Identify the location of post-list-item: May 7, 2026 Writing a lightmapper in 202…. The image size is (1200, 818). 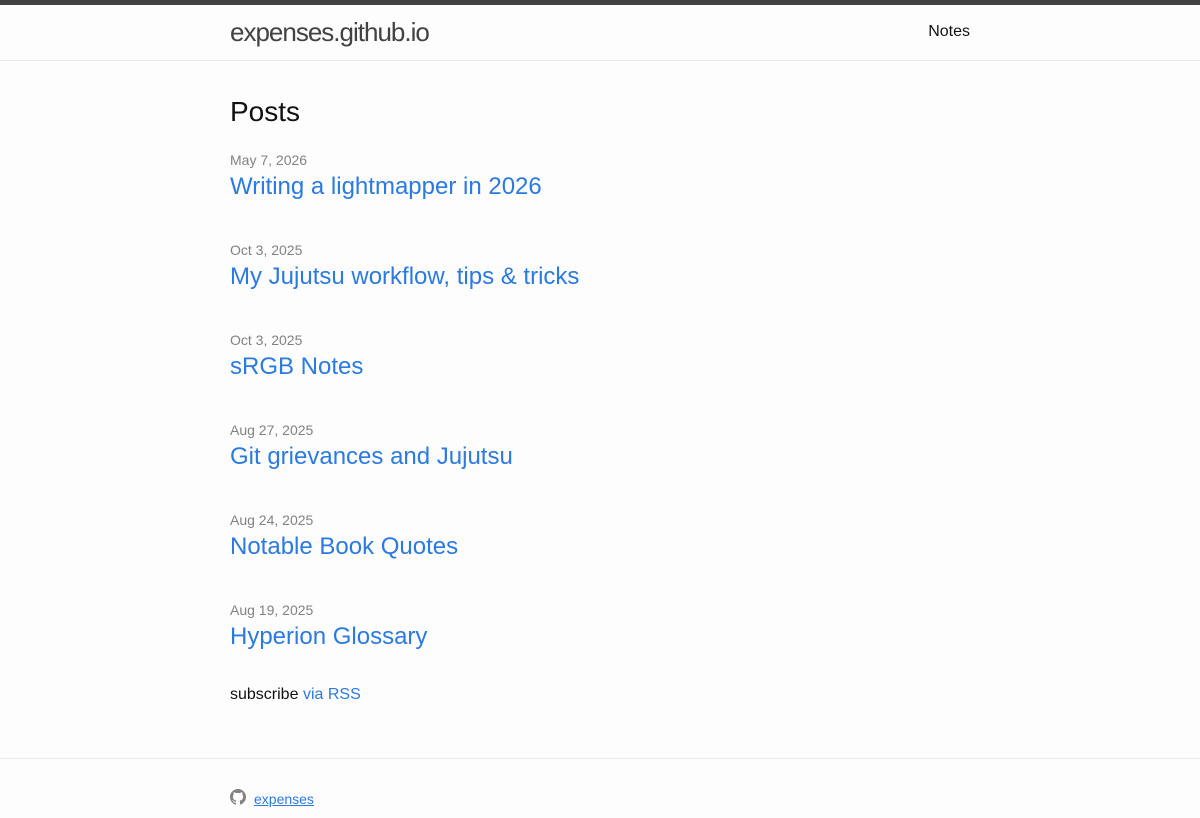
(600, 177).